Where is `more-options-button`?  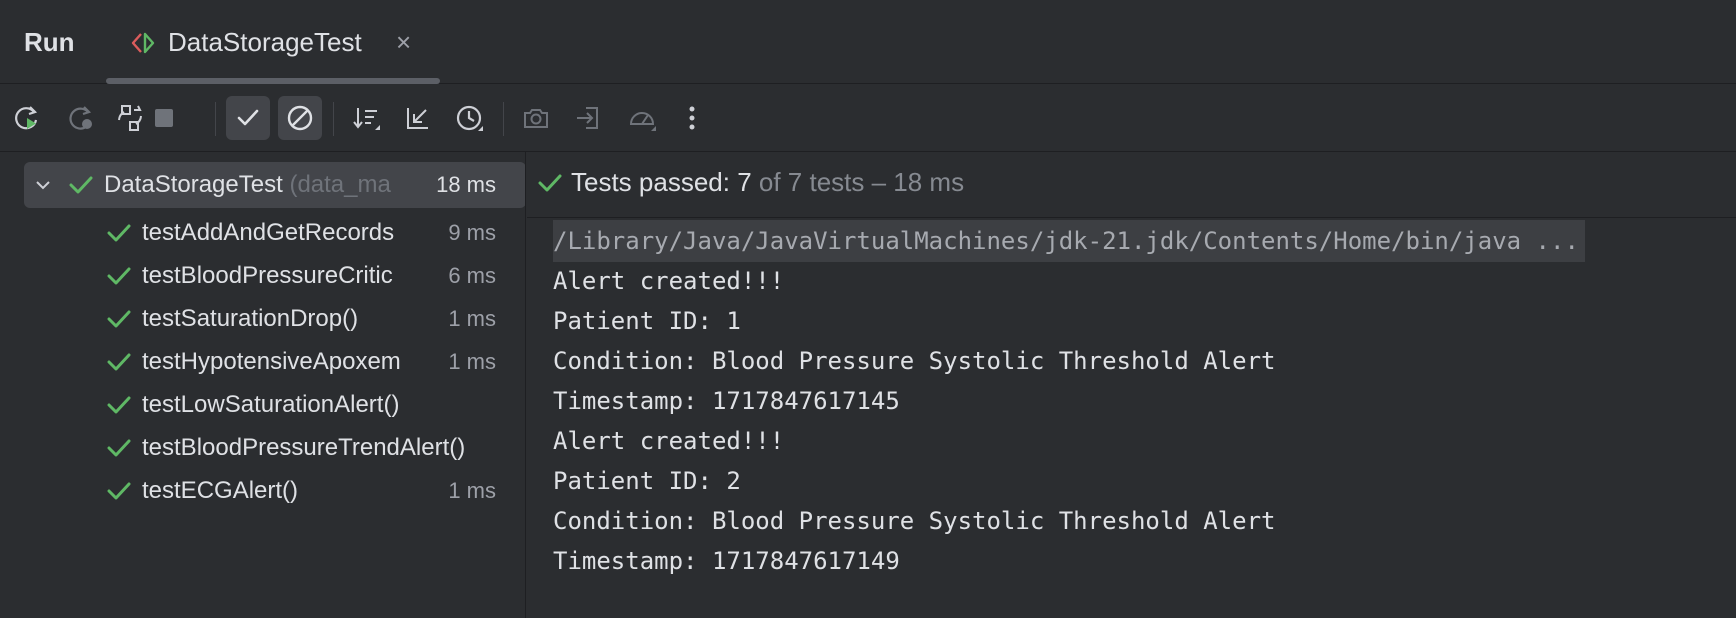 more-options-button is located at coordinates (692, 118).